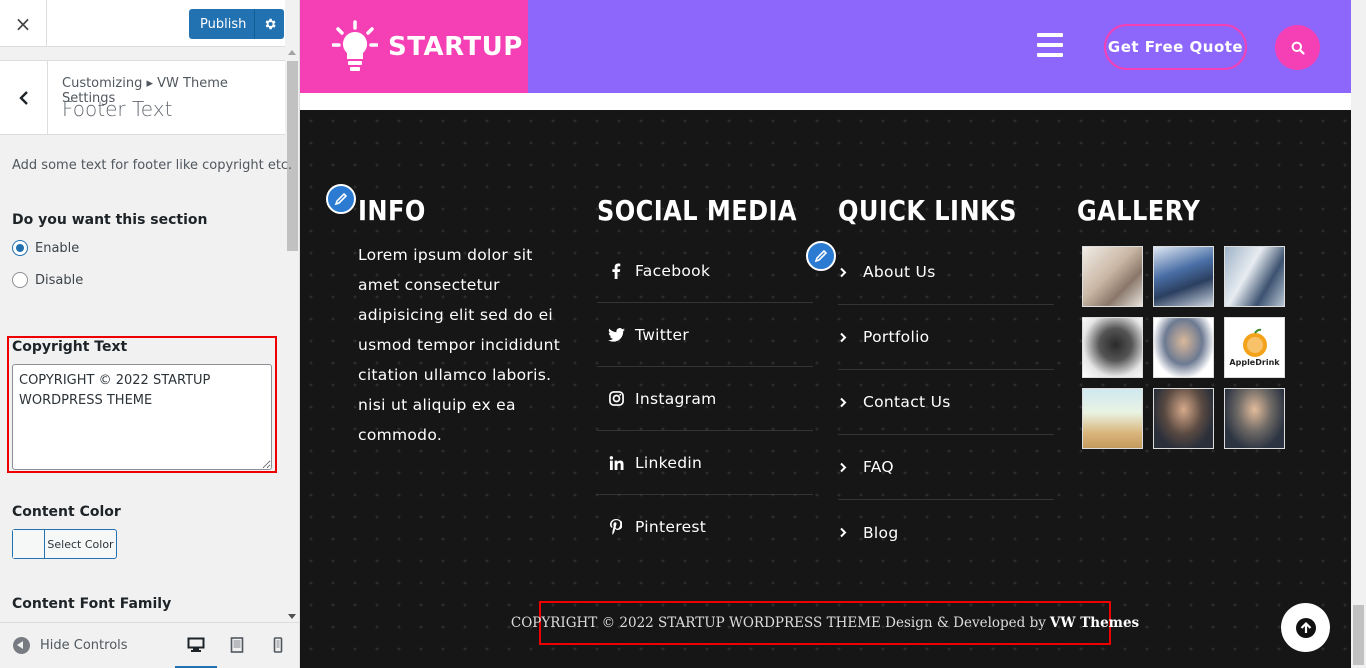  Describe the element at coordinates (1254, 347) in the screenshot. I see `gallery-thumb-appledrink: AppleDrink` at that location.